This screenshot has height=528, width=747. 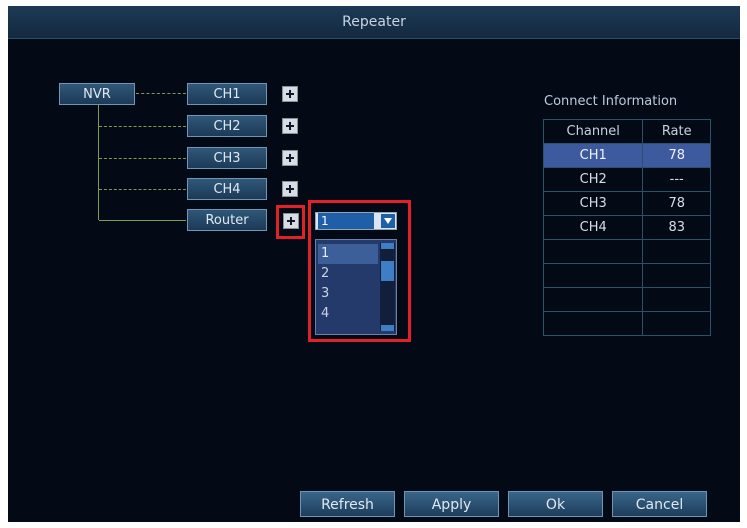 I want to click on dropdown-option: 2, so click(x=348, y=274).